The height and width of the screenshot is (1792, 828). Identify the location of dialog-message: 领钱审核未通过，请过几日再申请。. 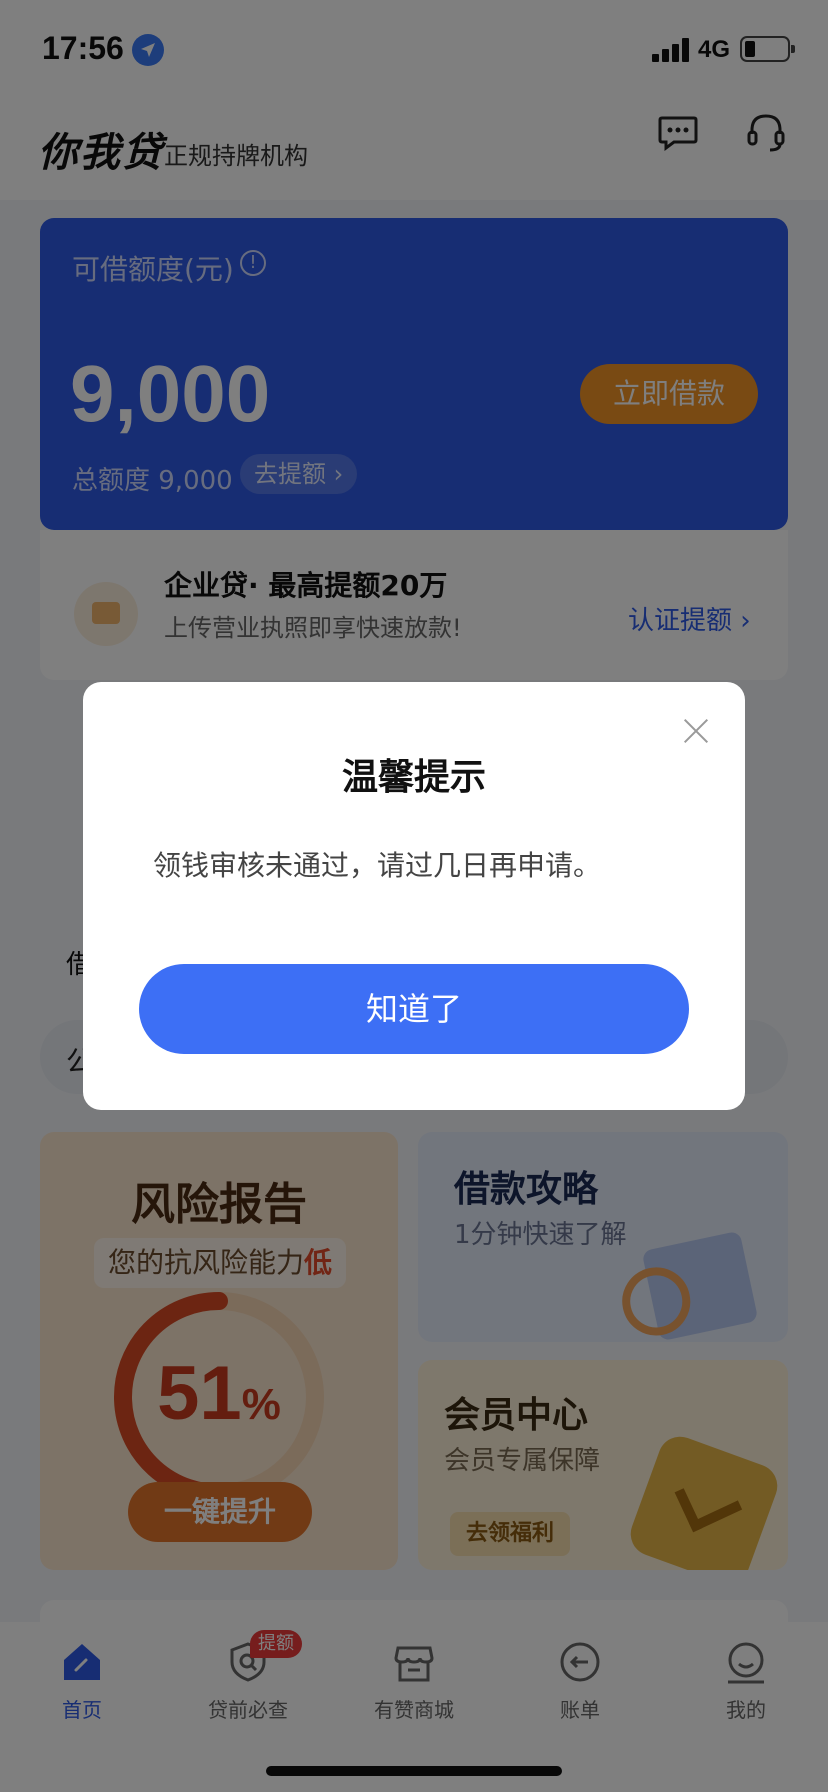
(377, 865).